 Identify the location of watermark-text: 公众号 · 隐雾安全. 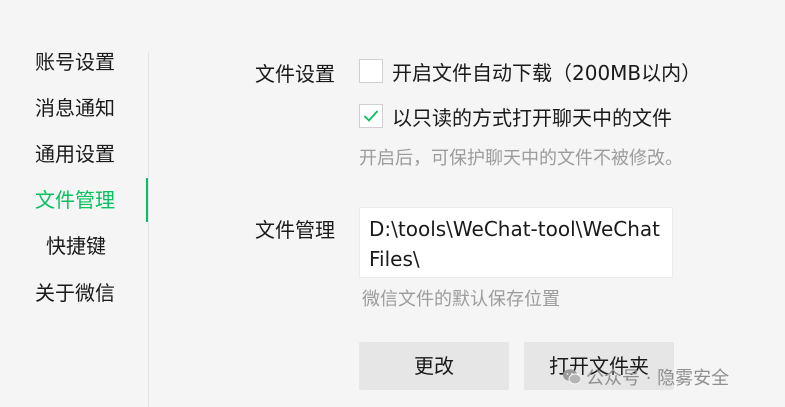
(658, 378).